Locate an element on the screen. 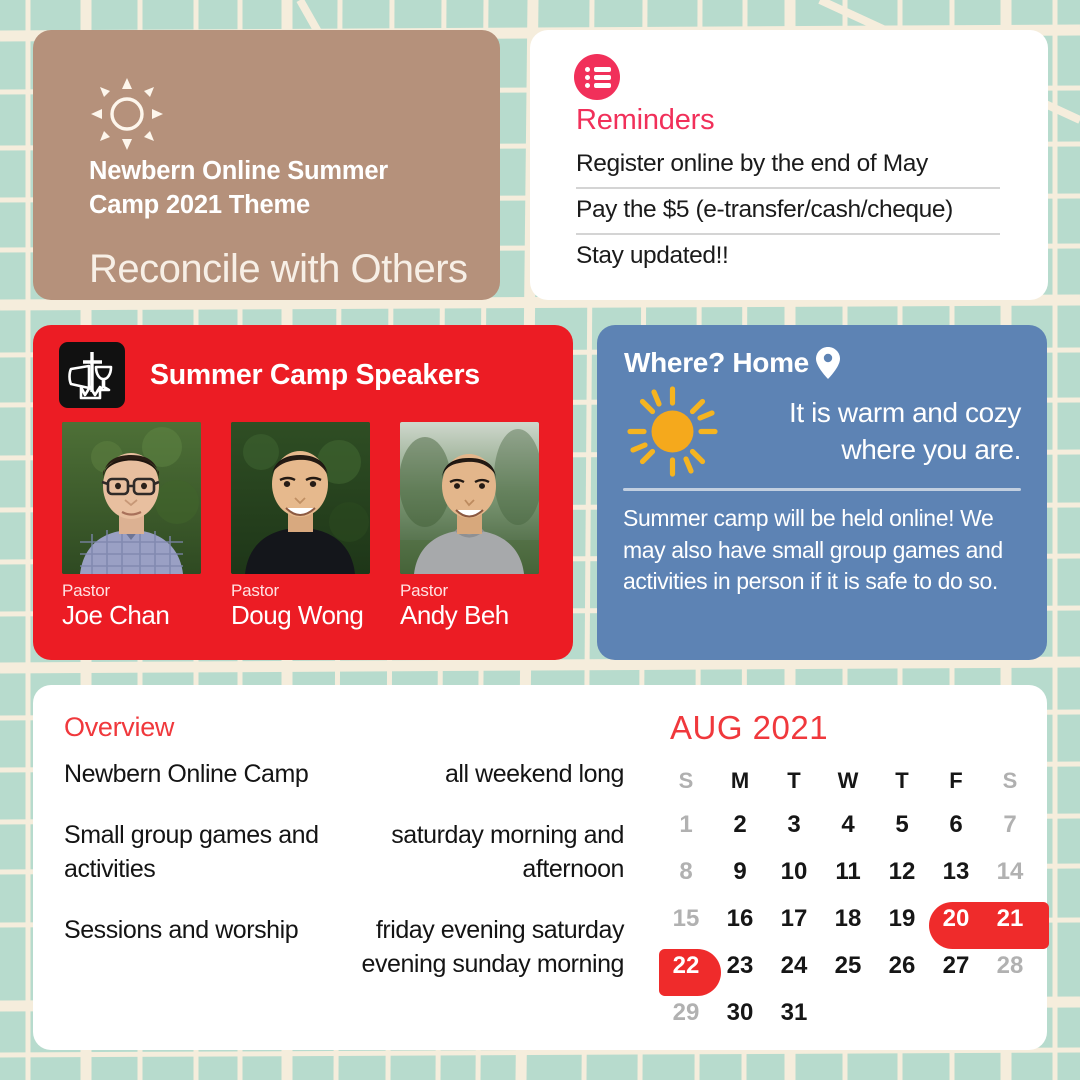 This screenshot has width=1080, height=1080. calendar-day: 31 is located at coordinates (794, 1012).